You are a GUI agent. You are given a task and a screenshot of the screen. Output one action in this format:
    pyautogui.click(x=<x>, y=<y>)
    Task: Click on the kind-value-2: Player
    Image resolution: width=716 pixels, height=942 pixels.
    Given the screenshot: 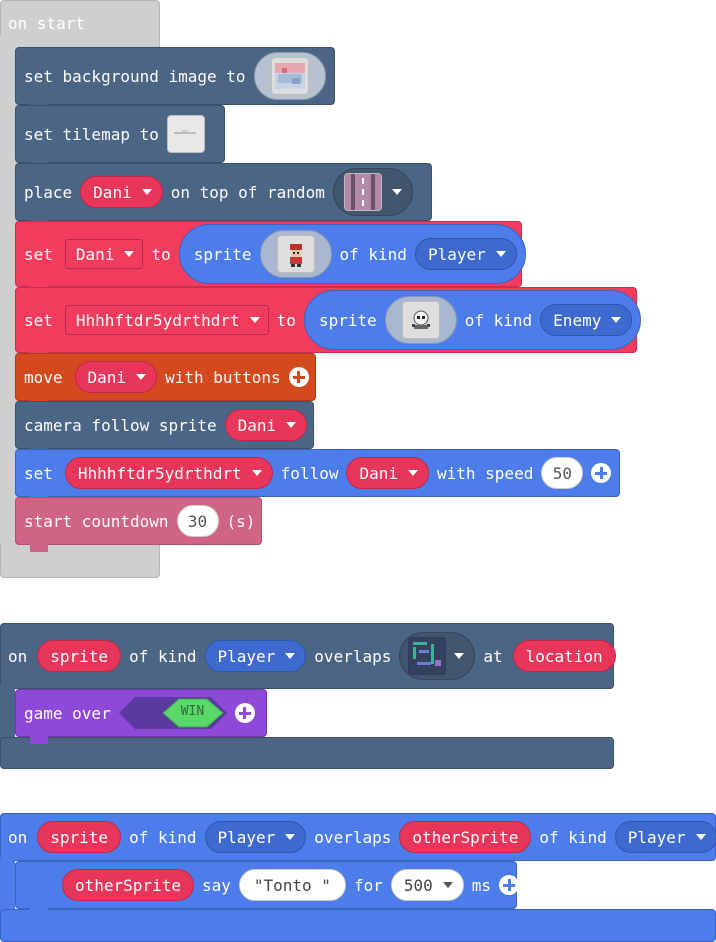 What is the action you would take?
    pyautogui.click(x=656, y=837)
    